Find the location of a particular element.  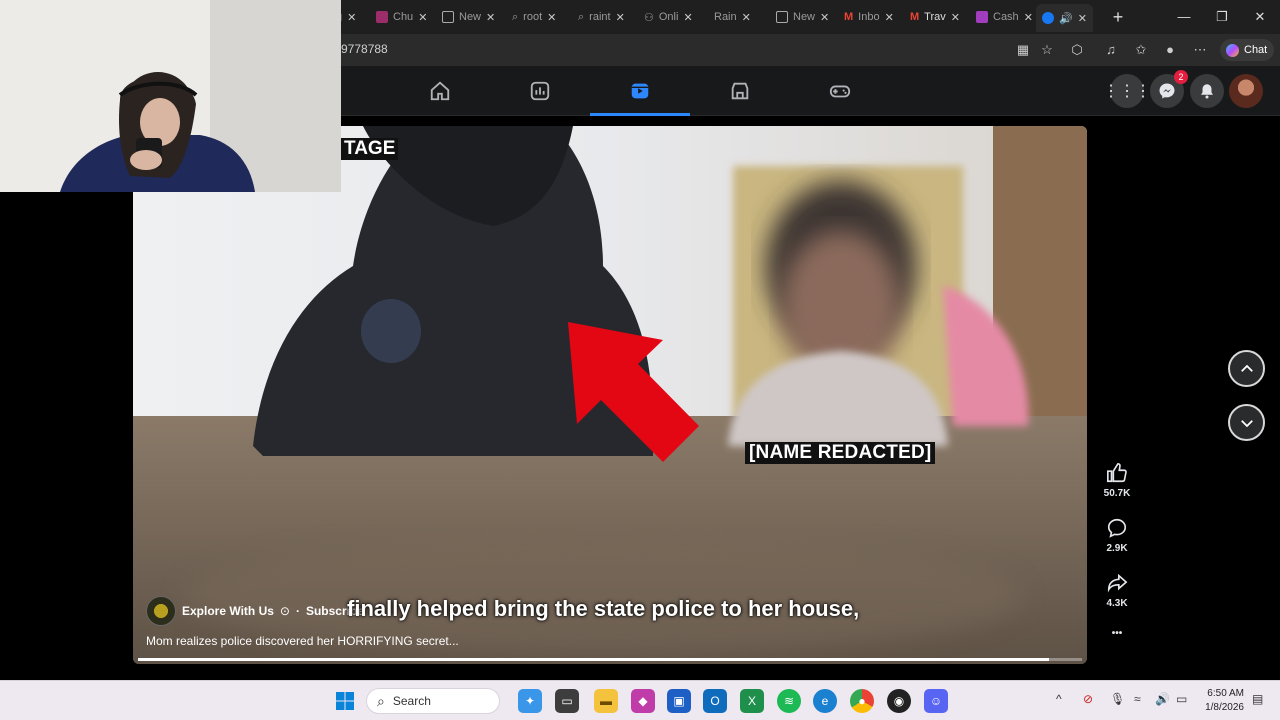

copilot-chat-button: Chat is located at coordinates (1247, 50).